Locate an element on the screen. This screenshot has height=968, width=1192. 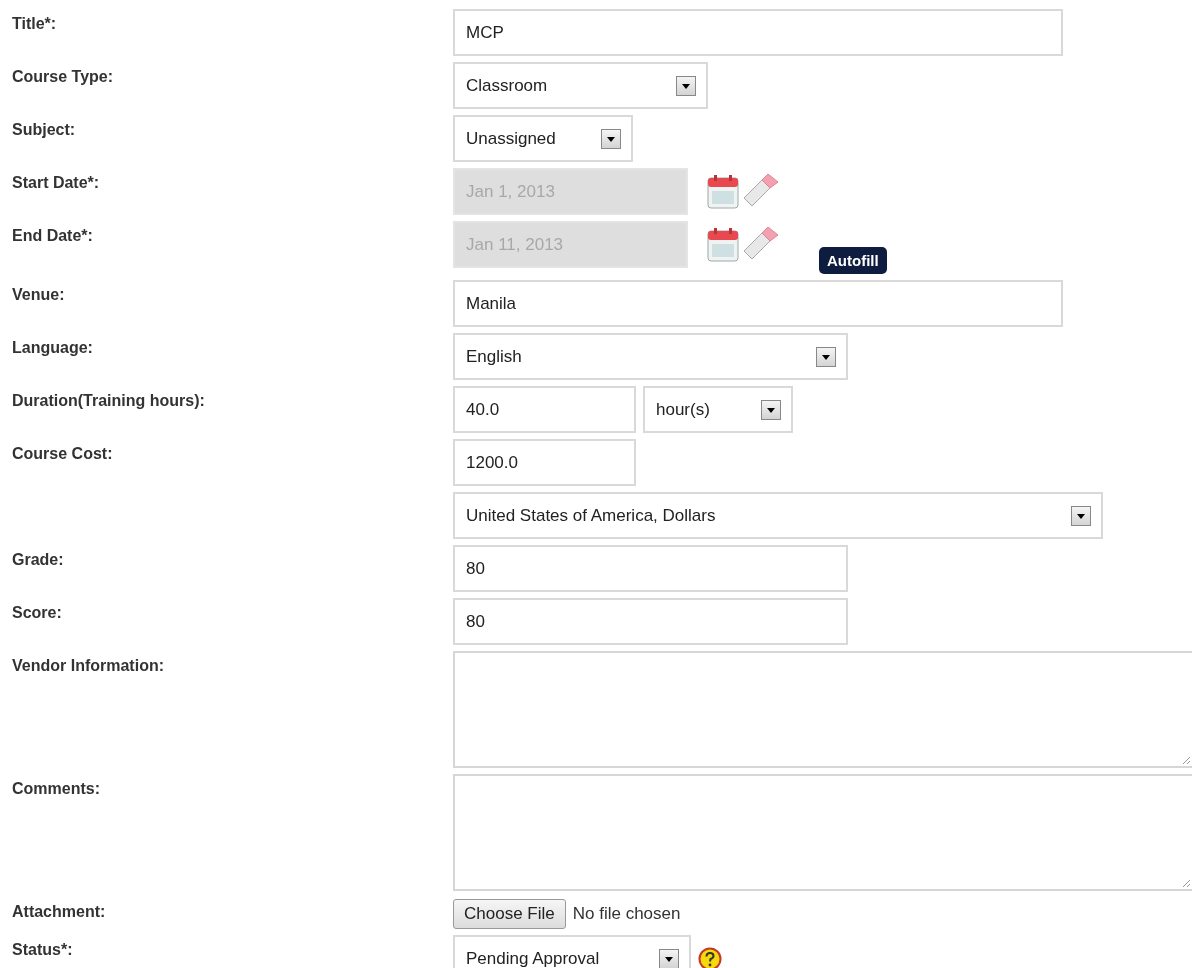
dropdown: hour(s) is located at coordinates (718, 409).